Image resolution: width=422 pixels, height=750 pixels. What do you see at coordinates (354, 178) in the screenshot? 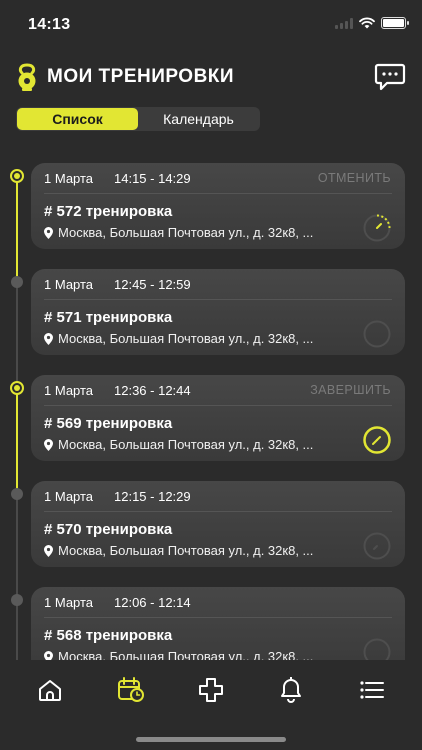
I see `cancel-button: ОТМЕНИТЬ` at bounding box center [354, 178].